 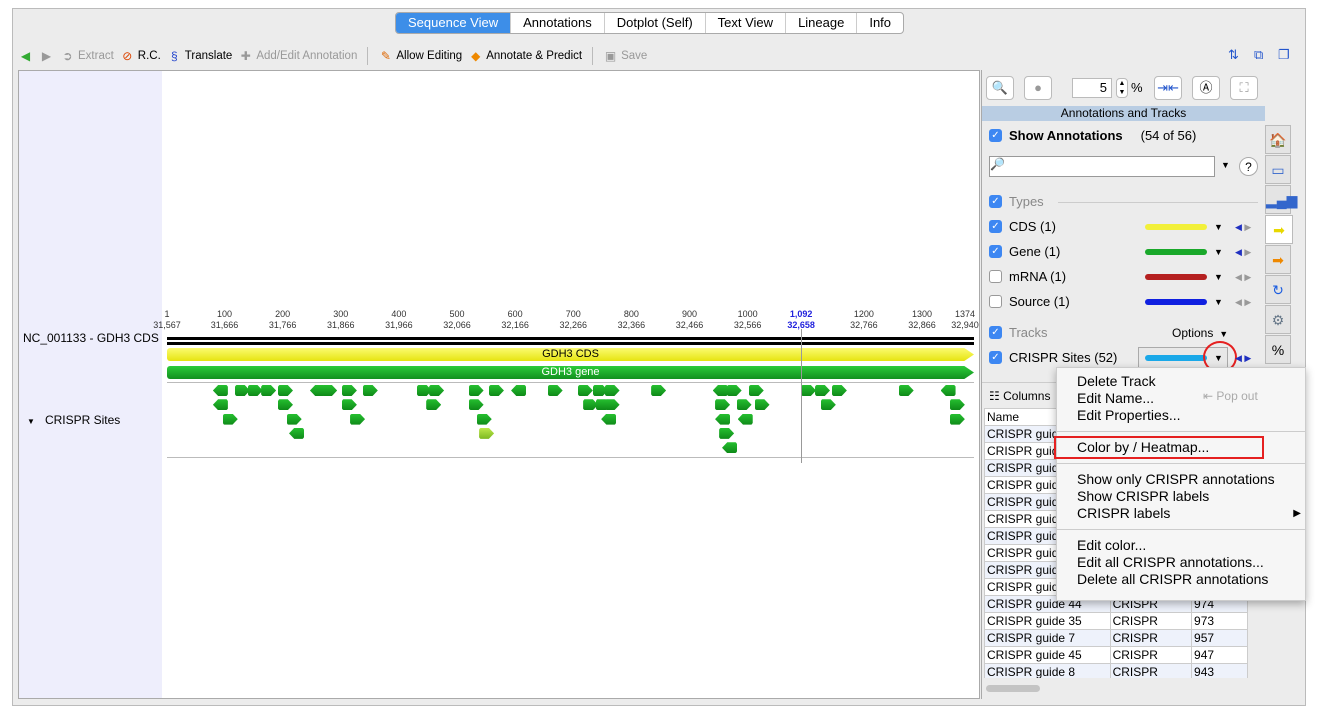 I want to click on tracks-checkbox: ✓, so click(x=995, y=332).